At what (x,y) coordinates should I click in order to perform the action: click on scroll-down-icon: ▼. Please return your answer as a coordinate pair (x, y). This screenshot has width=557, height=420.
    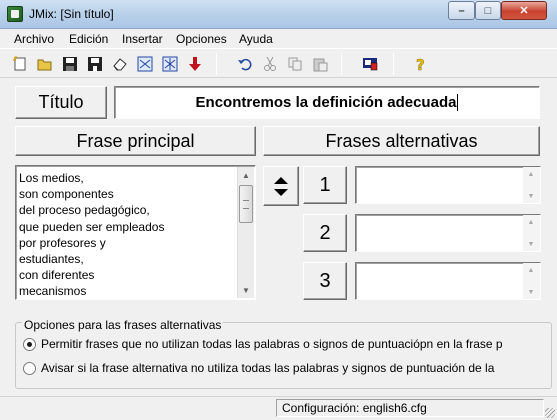
    Looking at the image, I should click on (246, 290).